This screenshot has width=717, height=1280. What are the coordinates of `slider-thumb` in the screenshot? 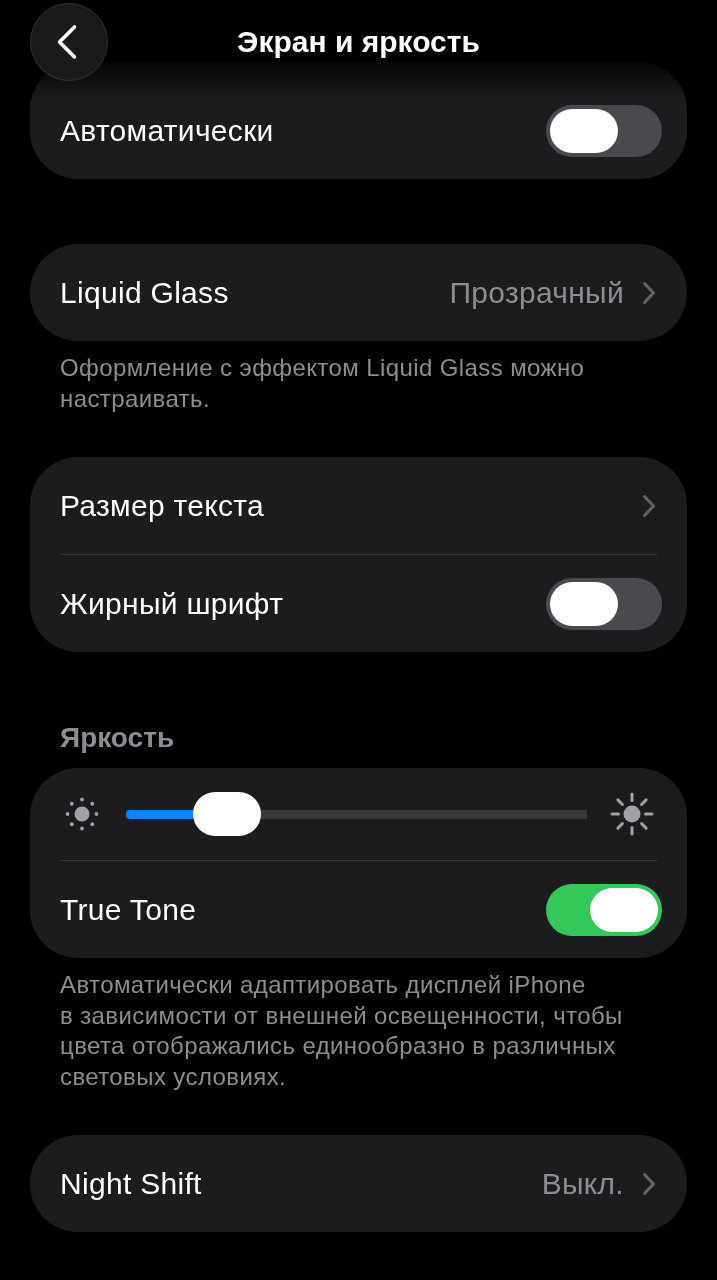 It's located at (226, 814).